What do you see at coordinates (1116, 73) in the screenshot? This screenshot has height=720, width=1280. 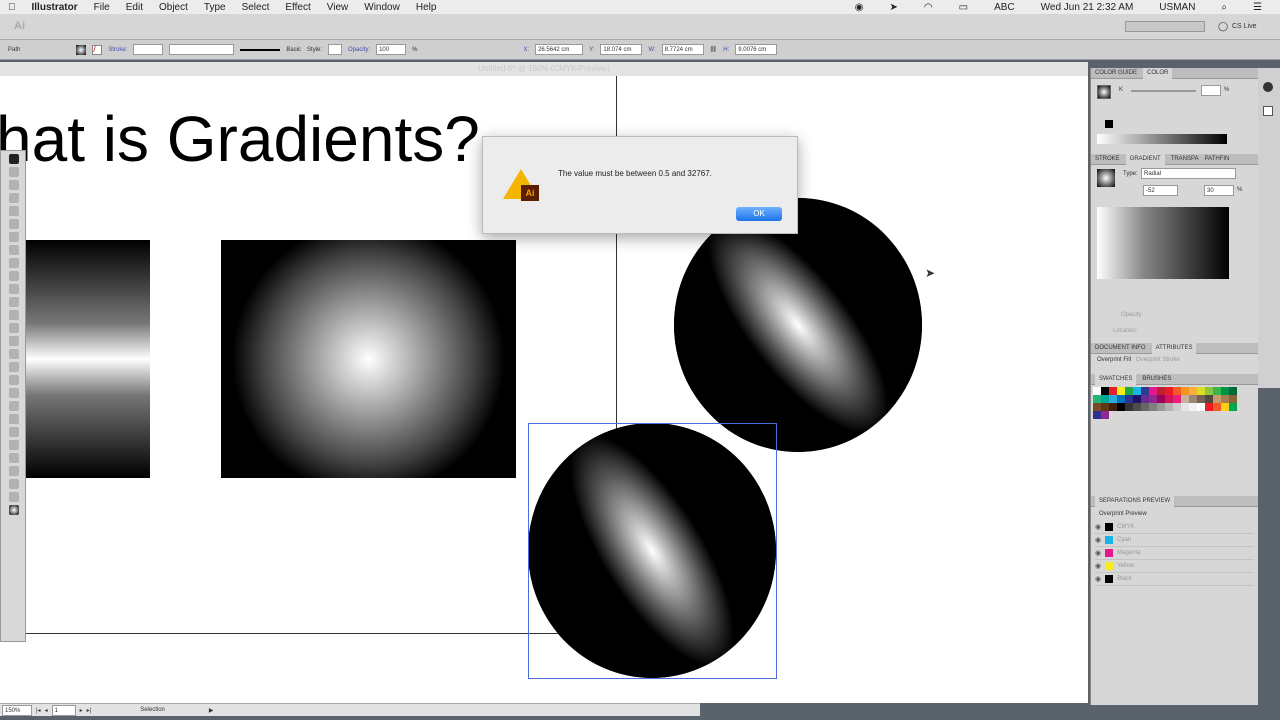 I see `tab-color-guide: COLOR GUIDE` at bounding box center [1116, 73].